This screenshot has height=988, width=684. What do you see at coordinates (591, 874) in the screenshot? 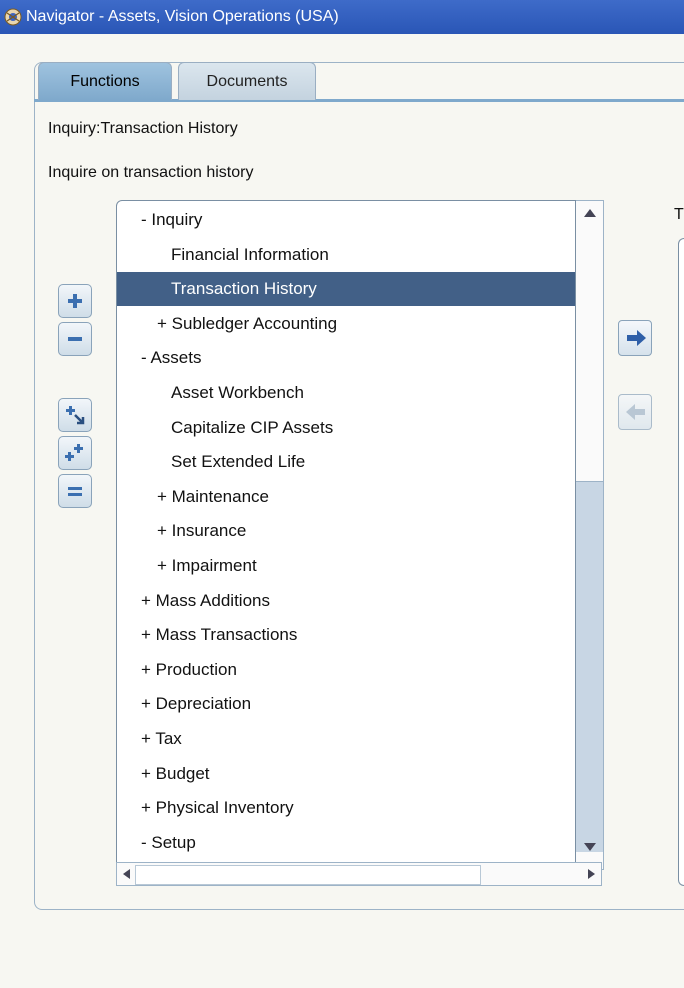
I see `scroll-right-icon` at bounding box center [591, 874].